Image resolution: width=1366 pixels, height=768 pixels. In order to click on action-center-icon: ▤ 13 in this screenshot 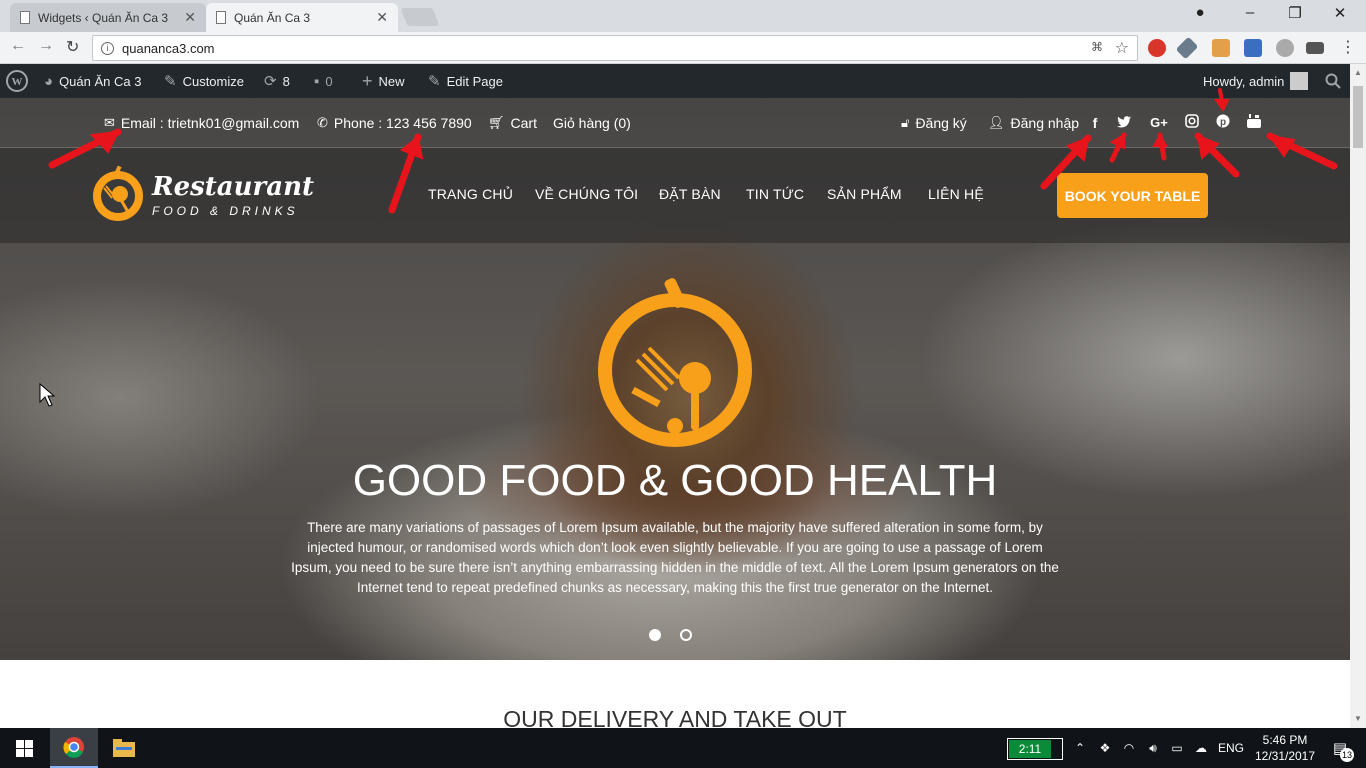, I will do `click(1340, 748)`.